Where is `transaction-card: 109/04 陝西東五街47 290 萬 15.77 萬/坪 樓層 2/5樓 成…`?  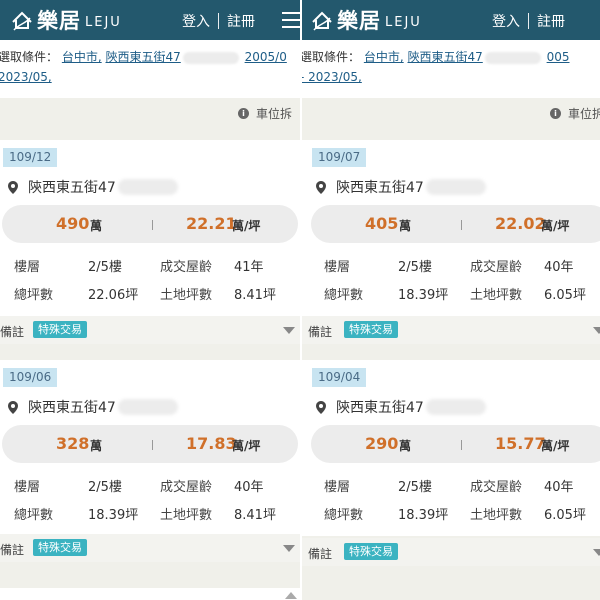 transaction-card: 109/04 陝西東五街47 290 萬 15.77 萬/坪 樓層 2/5樓 成… is located at coordinates (450, 448).